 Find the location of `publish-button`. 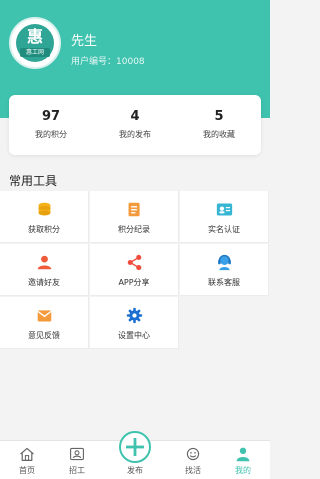

publish-button is located at coordinates (135, 447).